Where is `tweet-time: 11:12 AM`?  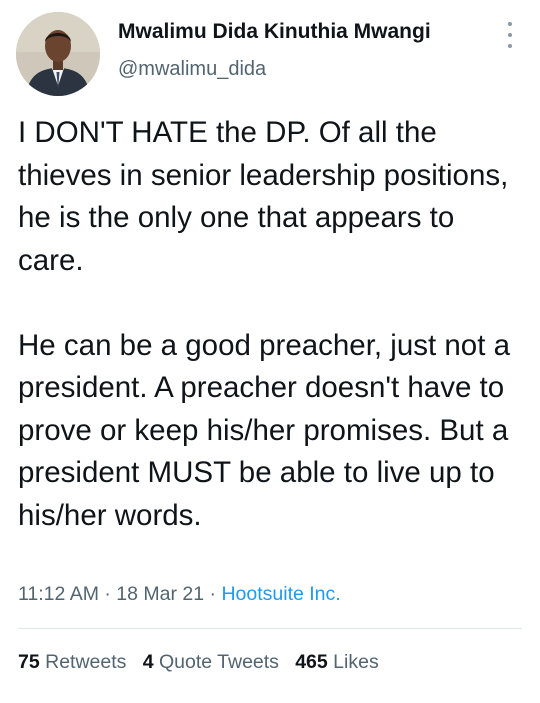
tweet-time: 11:12 AM is located at coordinates (58, 594).